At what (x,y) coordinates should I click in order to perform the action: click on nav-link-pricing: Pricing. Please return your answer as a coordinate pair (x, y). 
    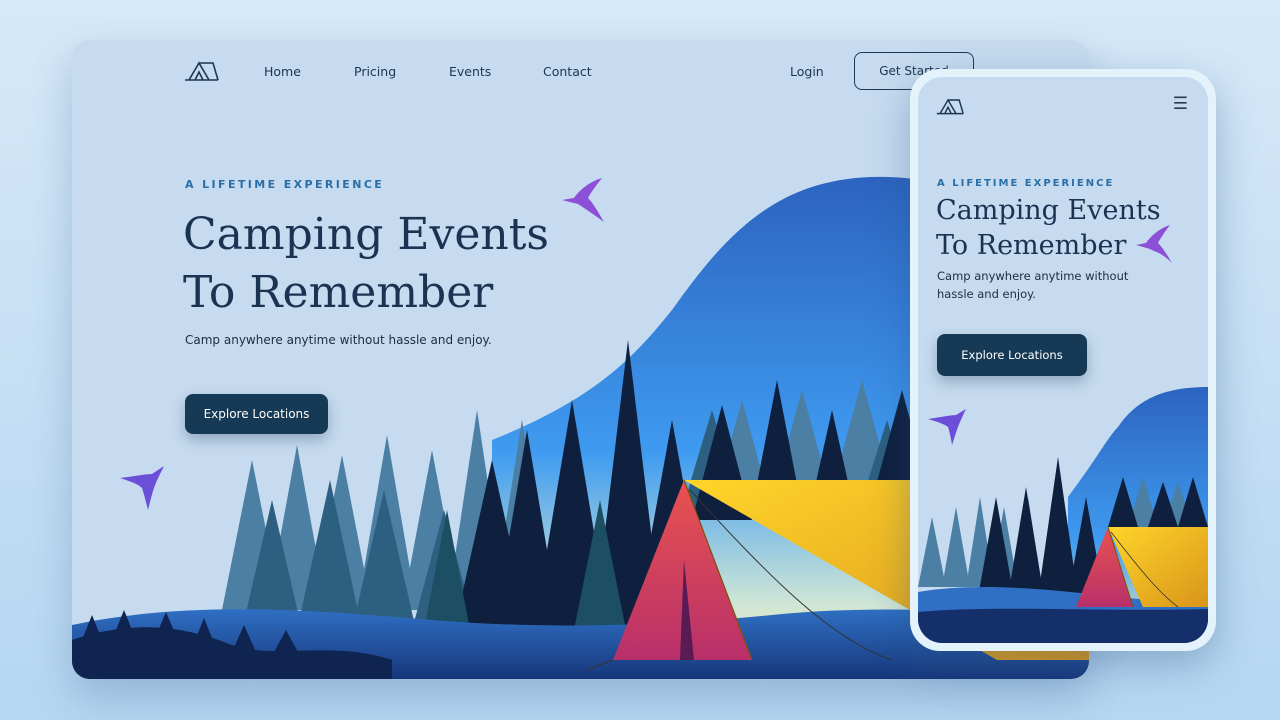
    Looking at the image, I should click on (375, 71).